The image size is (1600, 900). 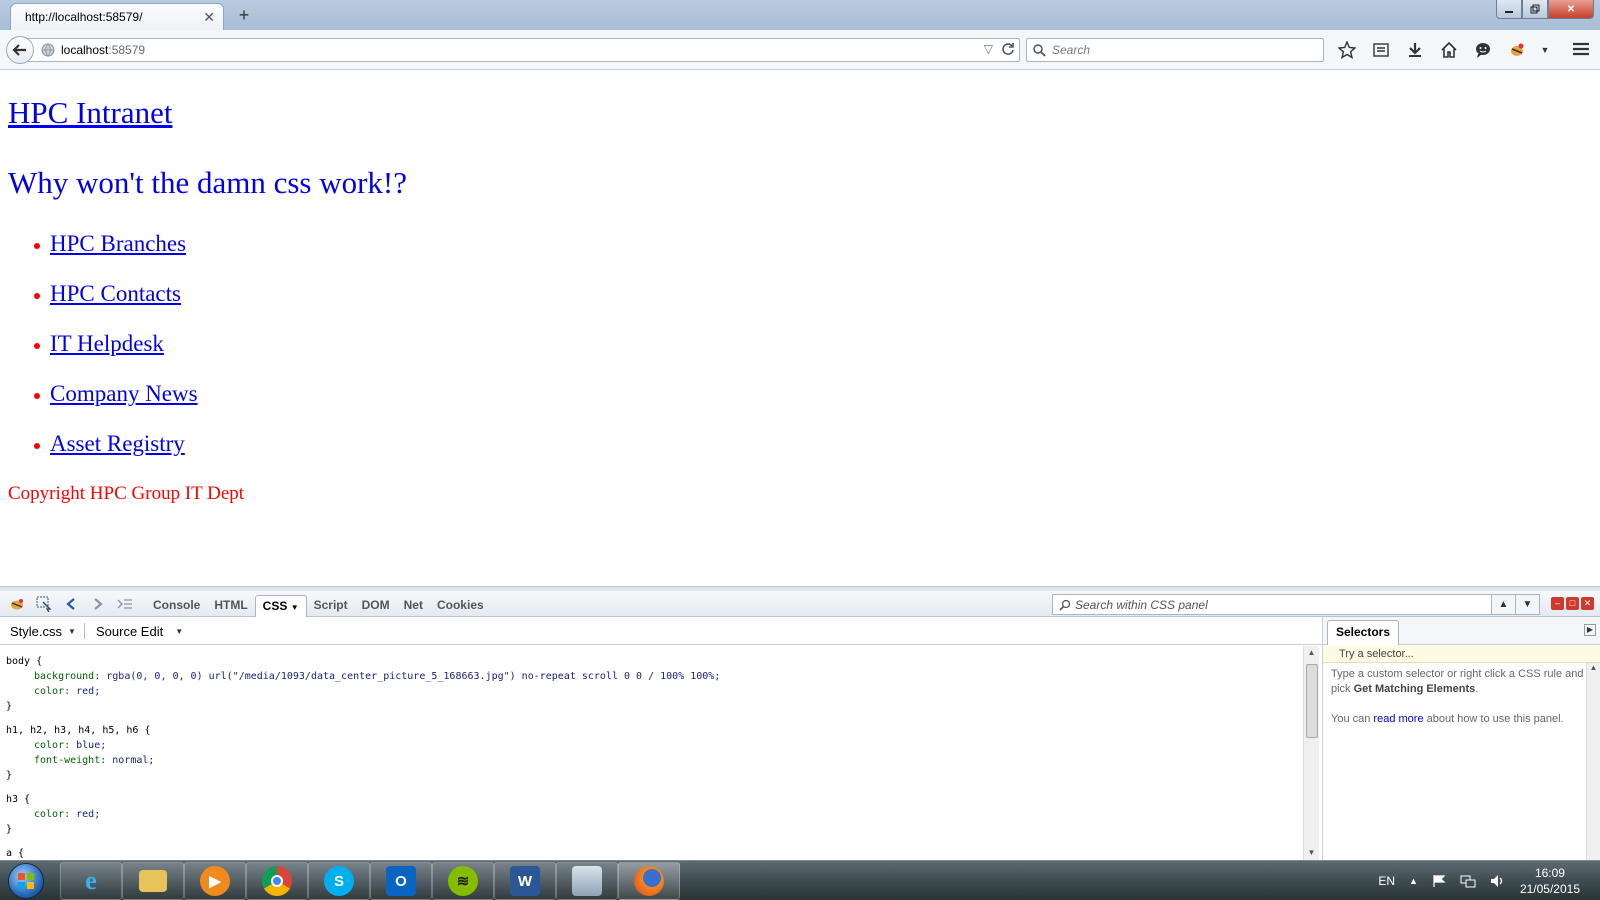 I want to click on firebug-icon, so click(x=1517, y=50).